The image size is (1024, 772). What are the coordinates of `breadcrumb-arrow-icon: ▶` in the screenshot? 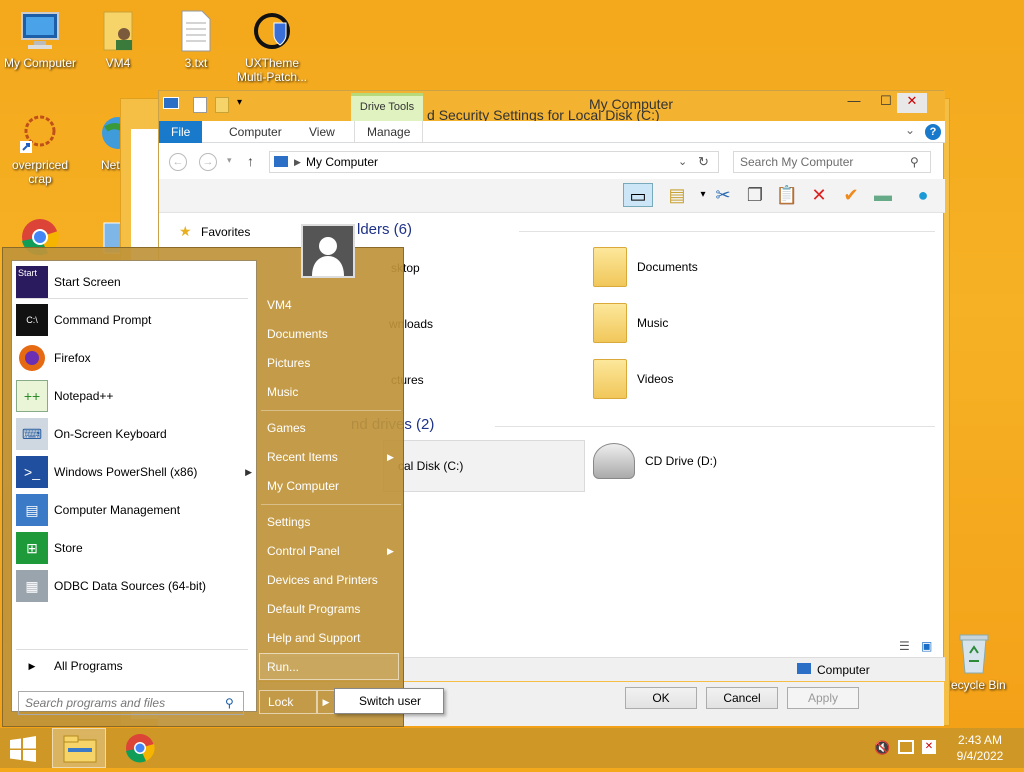 It's located at (297, 162).